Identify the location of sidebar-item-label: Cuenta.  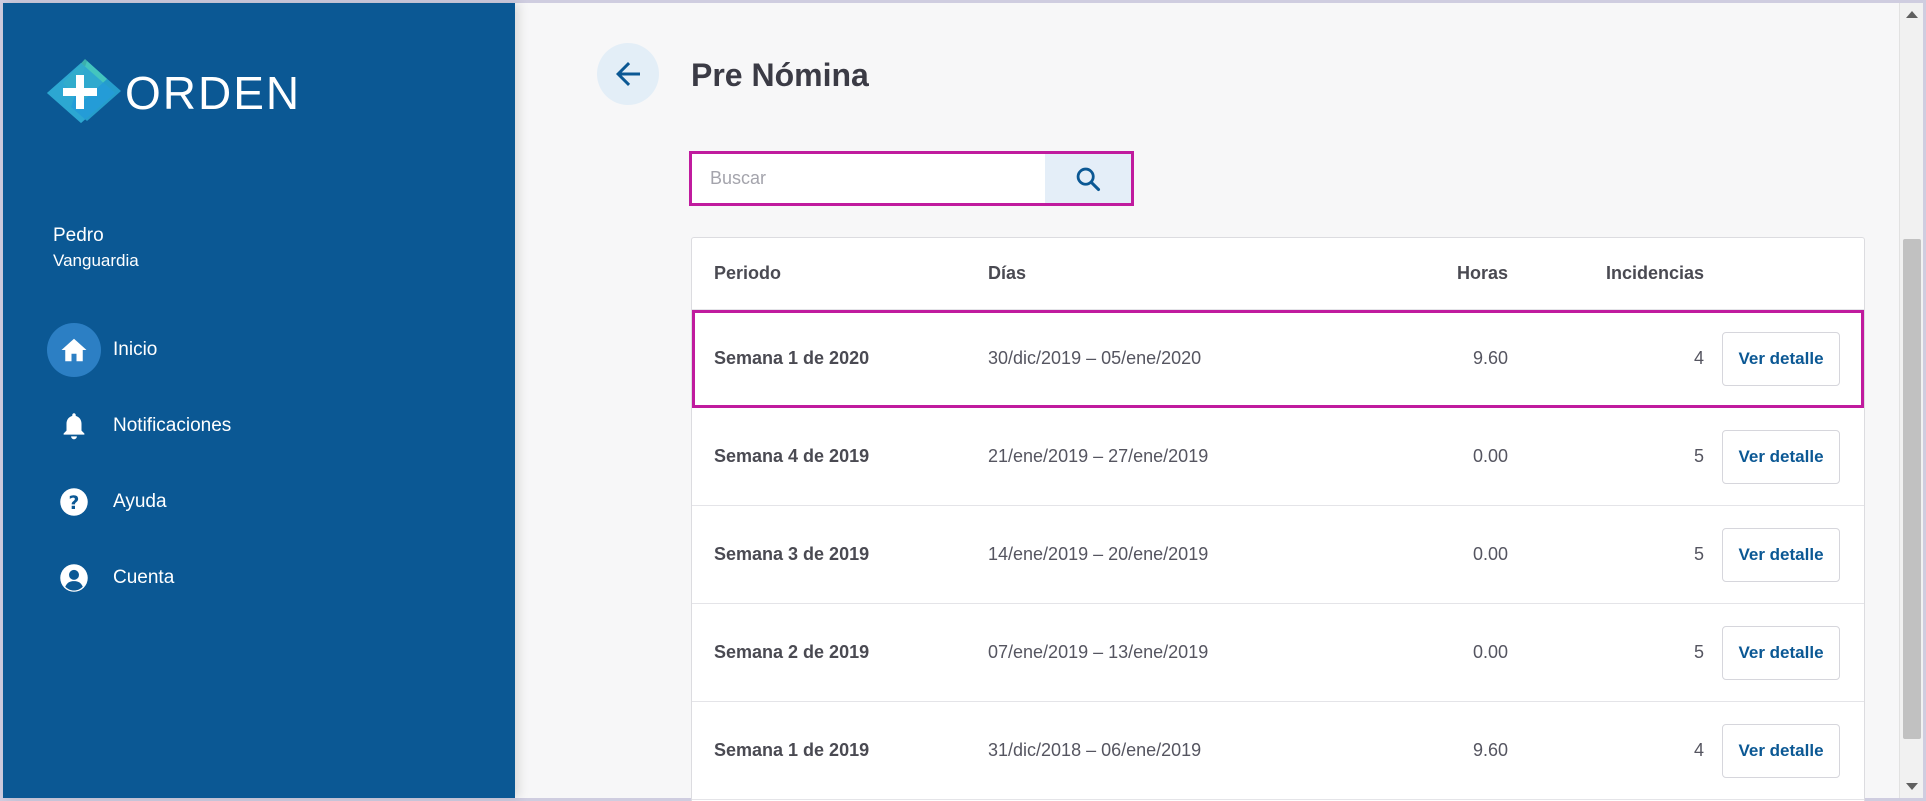
(144, 577).